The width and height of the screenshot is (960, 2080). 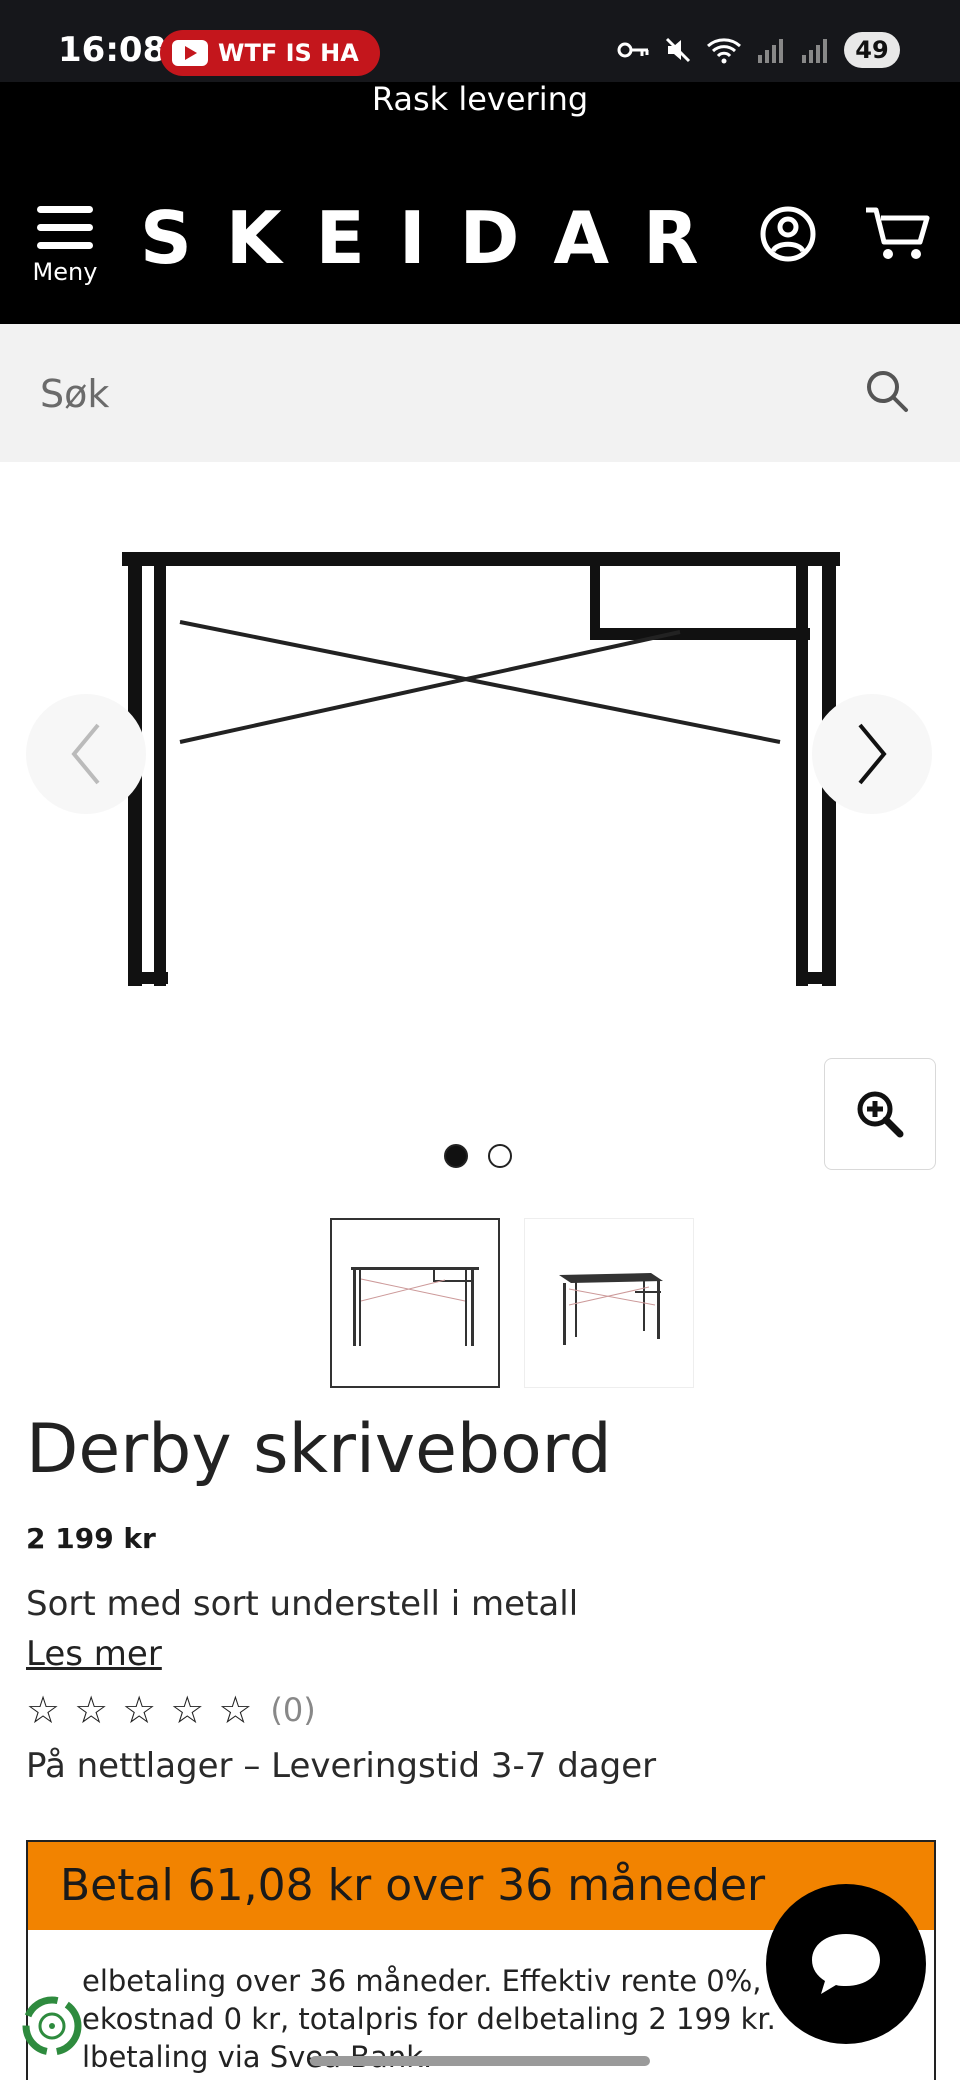 I want to click on signal-icon, so click(x=770, y=51).